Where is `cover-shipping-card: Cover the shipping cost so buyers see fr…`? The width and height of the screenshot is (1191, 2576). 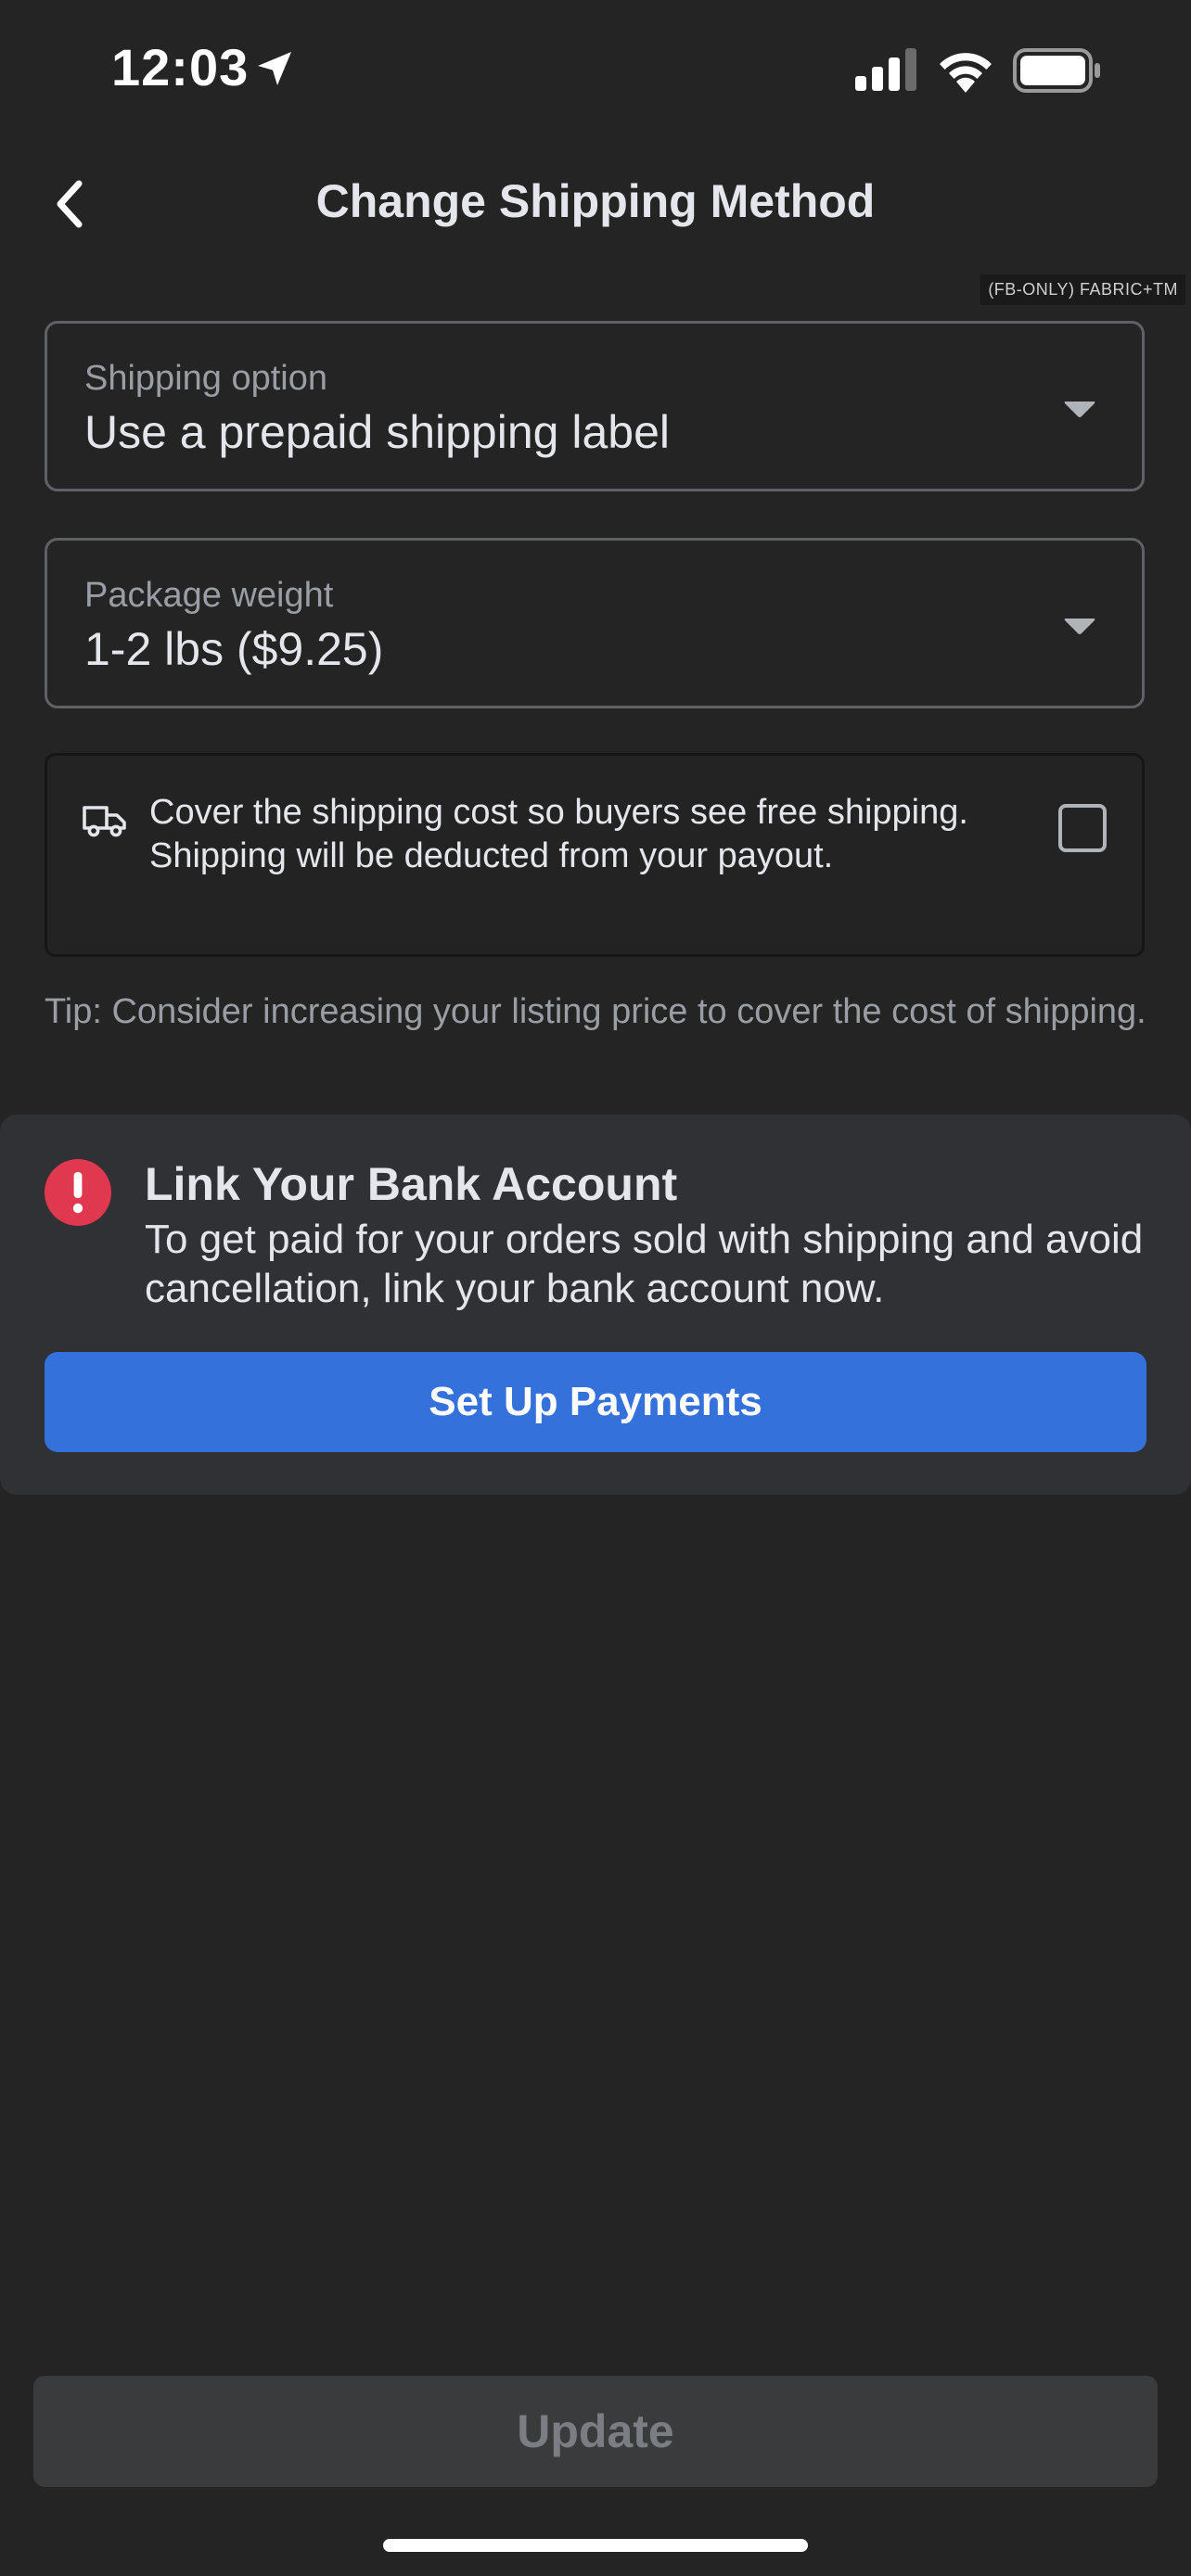 cover-shipping-card: Cover the shipping cost so buyers see fr… is located at coordinates (595, 855).